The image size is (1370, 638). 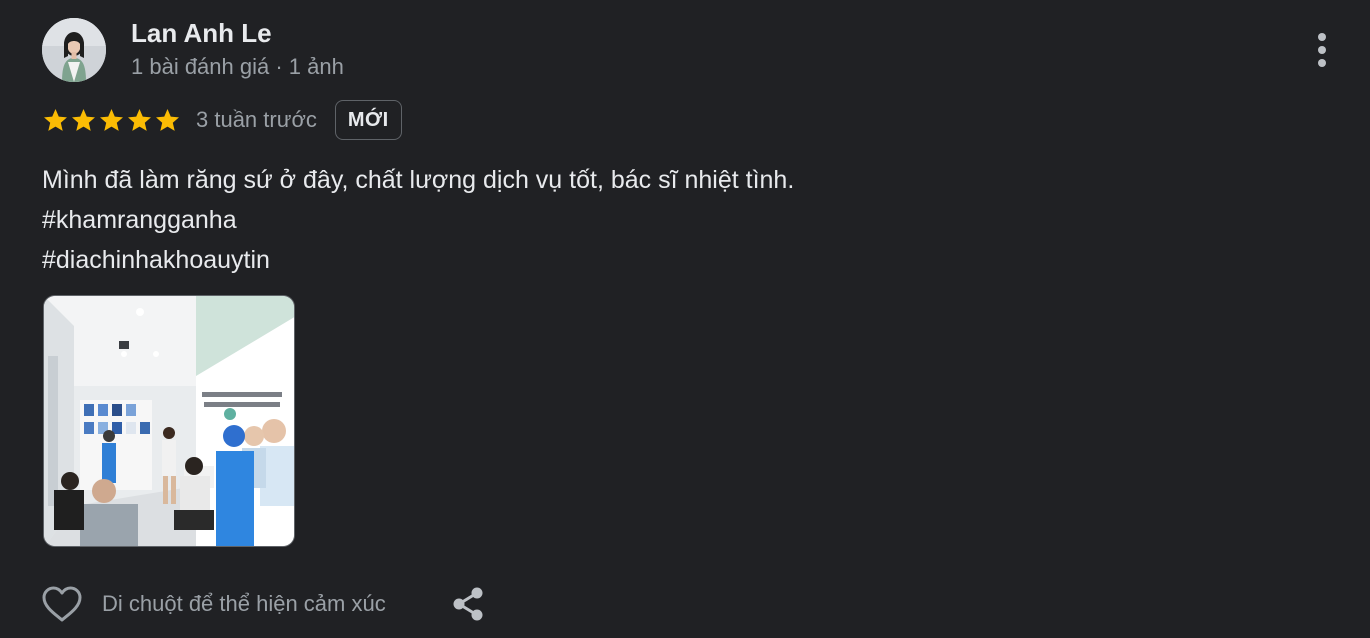 I want to click on review-hashtag: #khamrangganha, so click(x=418, y=220).